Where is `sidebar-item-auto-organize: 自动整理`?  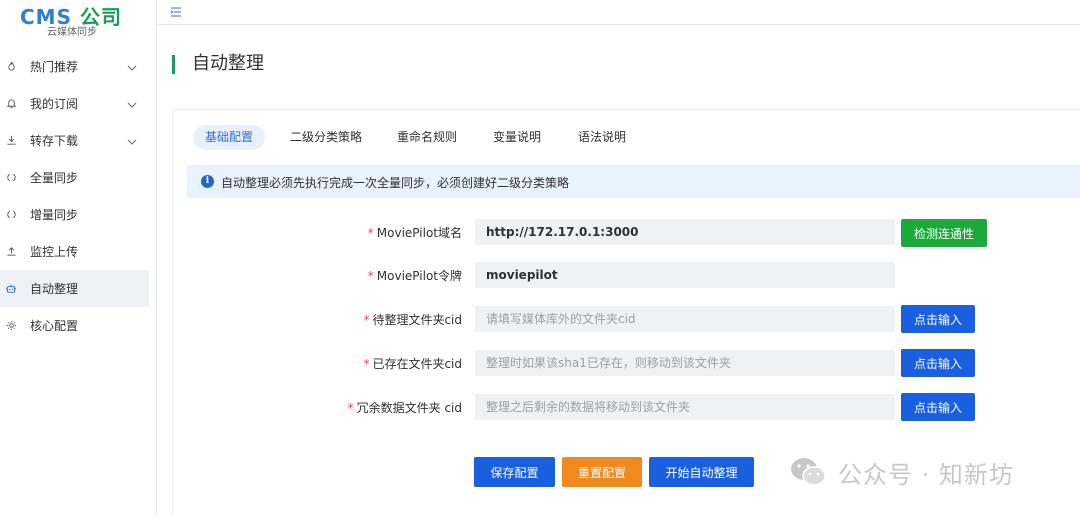 sidebar-item-auto-organize: 自动整理 is located at coordinates (74, 288).